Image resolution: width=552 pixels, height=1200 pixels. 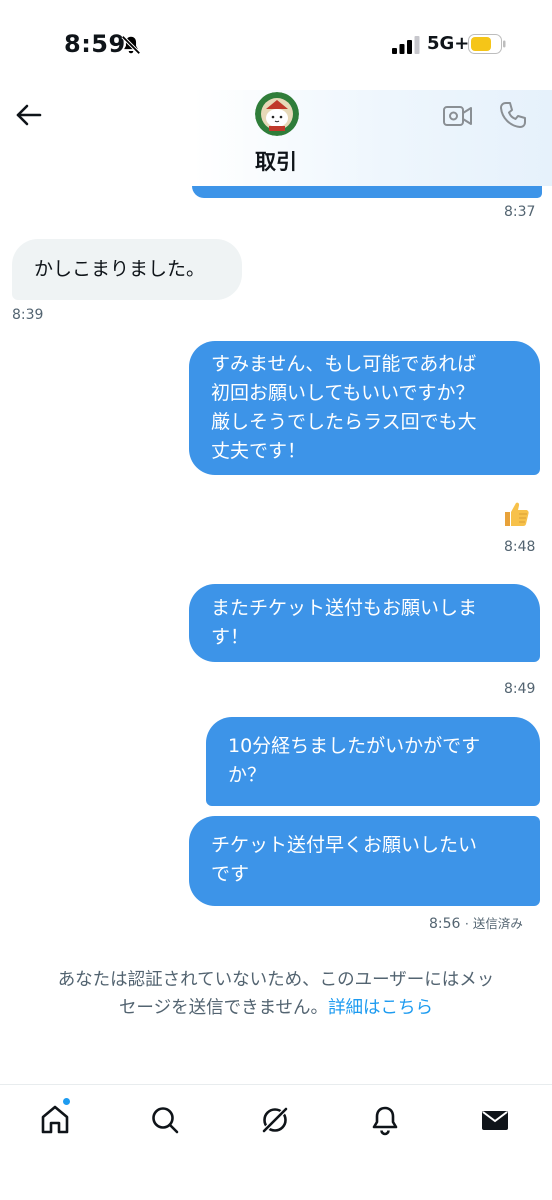 What do you see at coordinates (448, 43) in the screenshot?
I see `network-type: 5G+` at bounding box center [448, 43].